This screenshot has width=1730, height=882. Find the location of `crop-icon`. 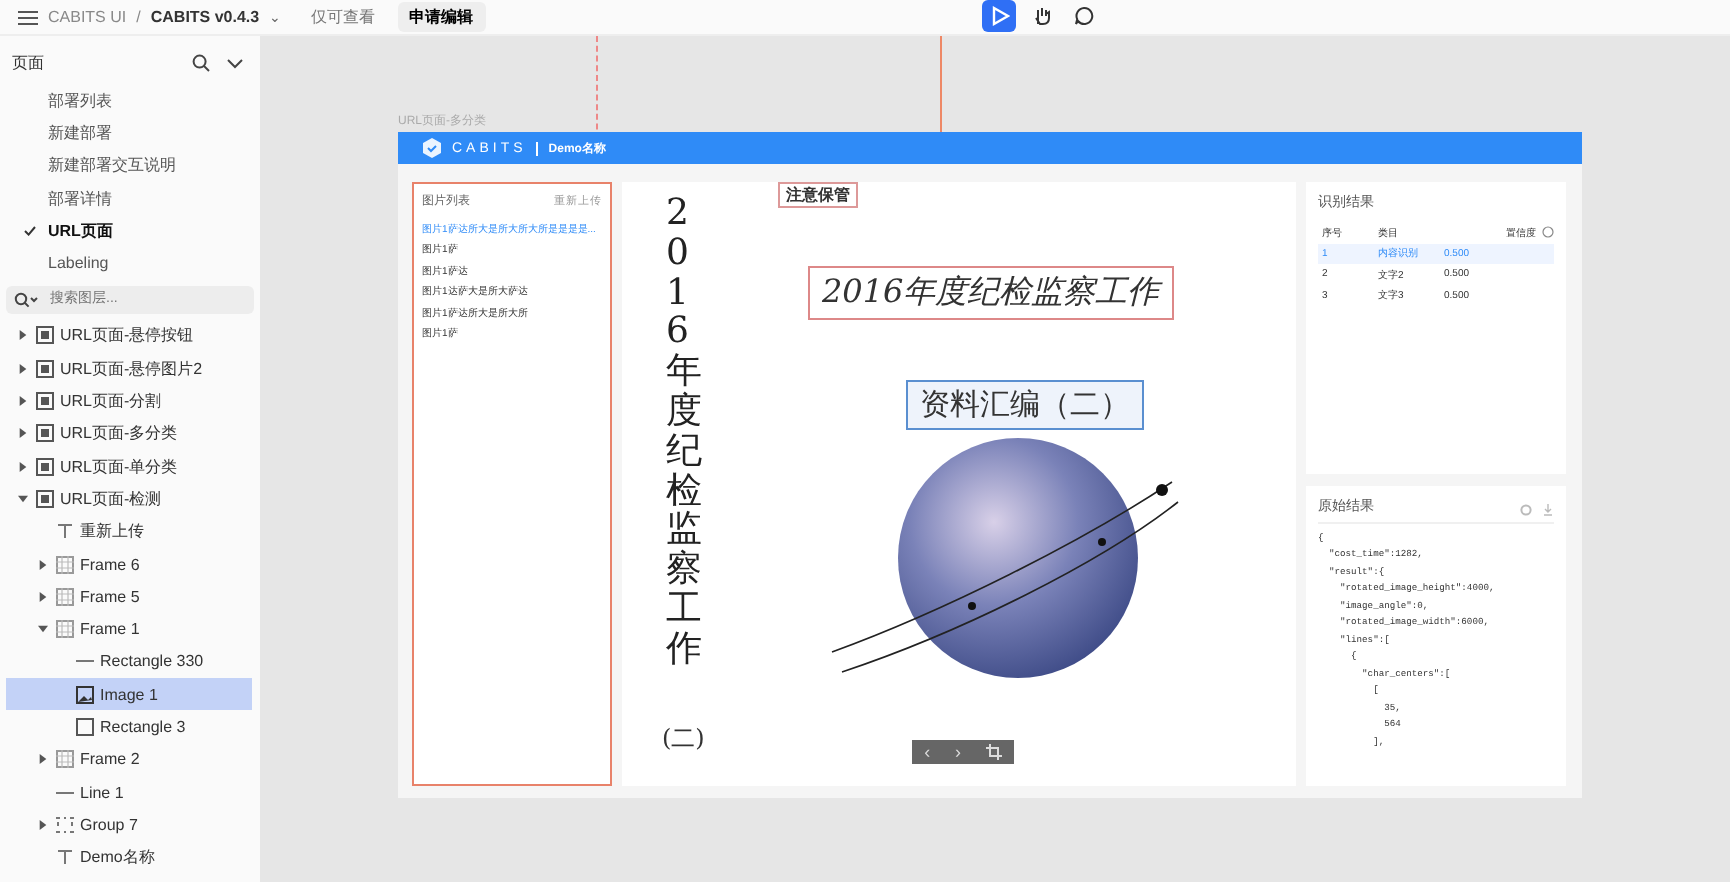

crop-icon is located at coordinates (993, 752).